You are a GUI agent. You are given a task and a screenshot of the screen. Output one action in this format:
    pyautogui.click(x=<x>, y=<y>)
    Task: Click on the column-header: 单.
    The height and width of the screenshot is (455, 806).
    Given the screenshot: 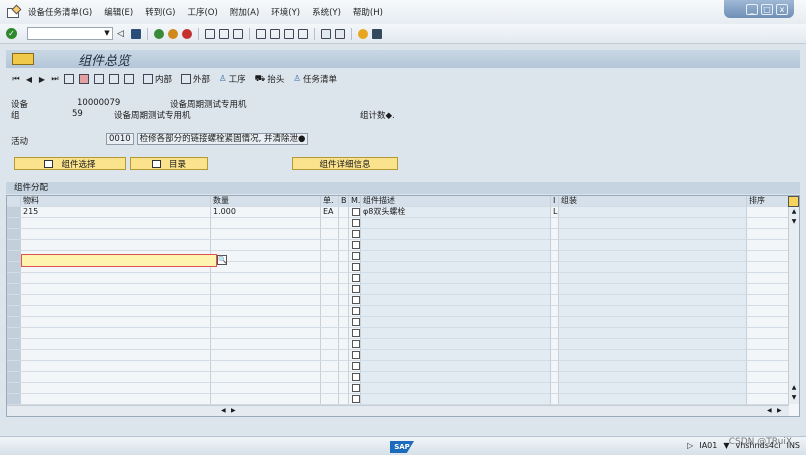 What is the action you would take?
    pyautogui.click(x=330, y=201)
    